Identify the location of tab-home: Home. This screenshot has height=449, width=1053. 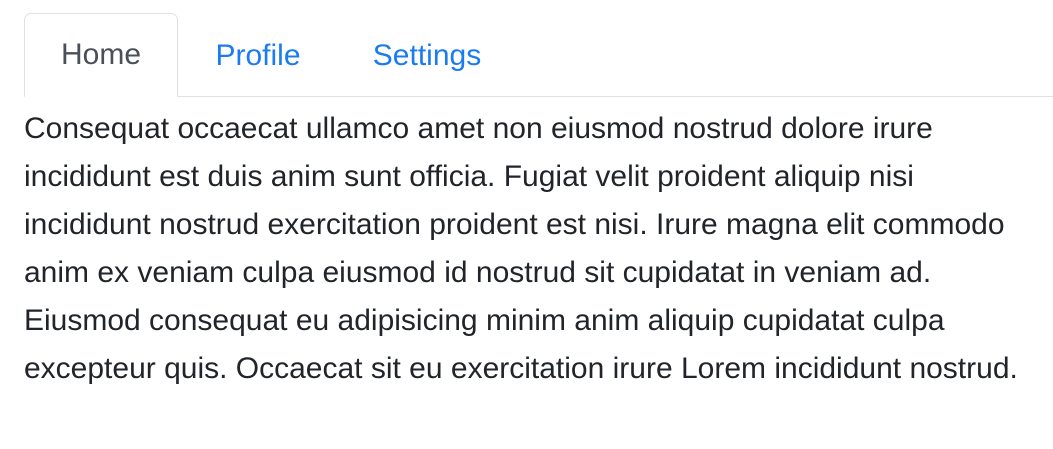
(101, 55).